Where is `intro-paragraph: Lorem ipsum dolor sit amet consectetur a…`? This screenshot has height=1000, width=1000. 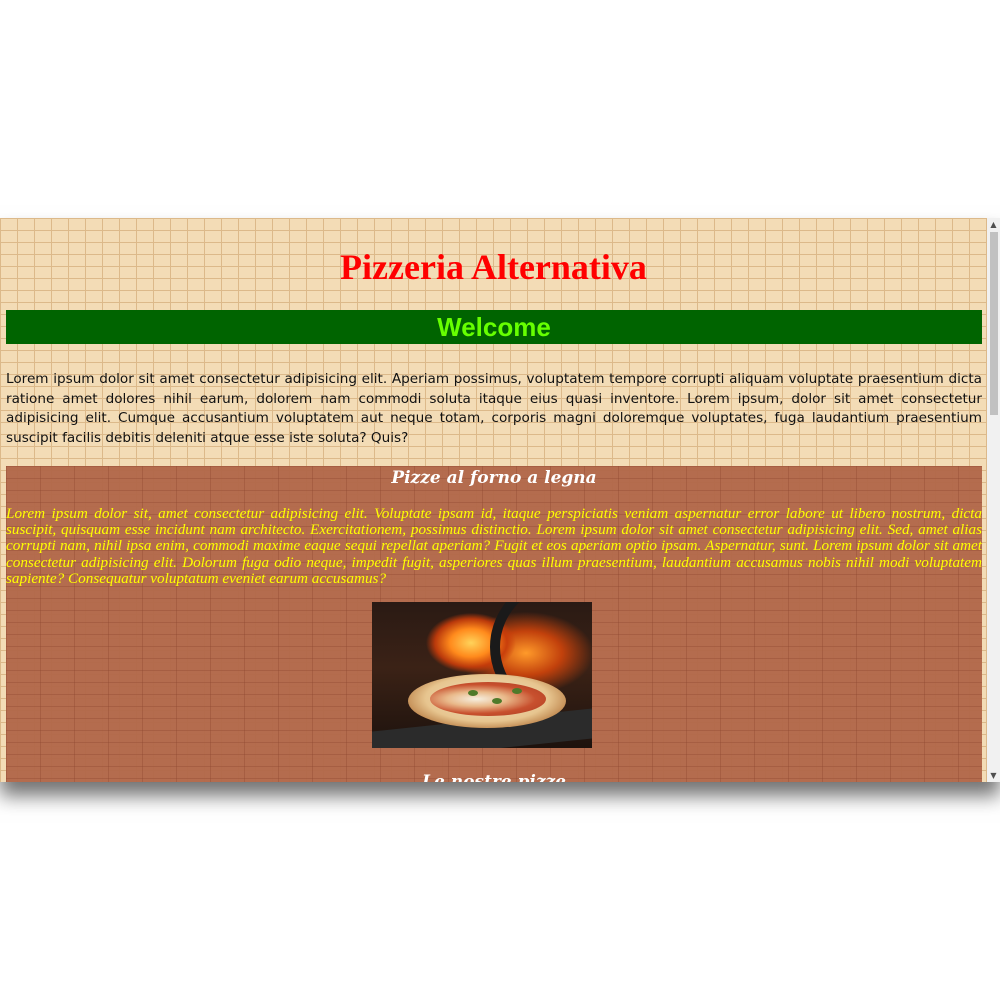
intro-paragraph: Lorem ipsum dolor sit amet consectetur a… is located at coordinates (494, 408).